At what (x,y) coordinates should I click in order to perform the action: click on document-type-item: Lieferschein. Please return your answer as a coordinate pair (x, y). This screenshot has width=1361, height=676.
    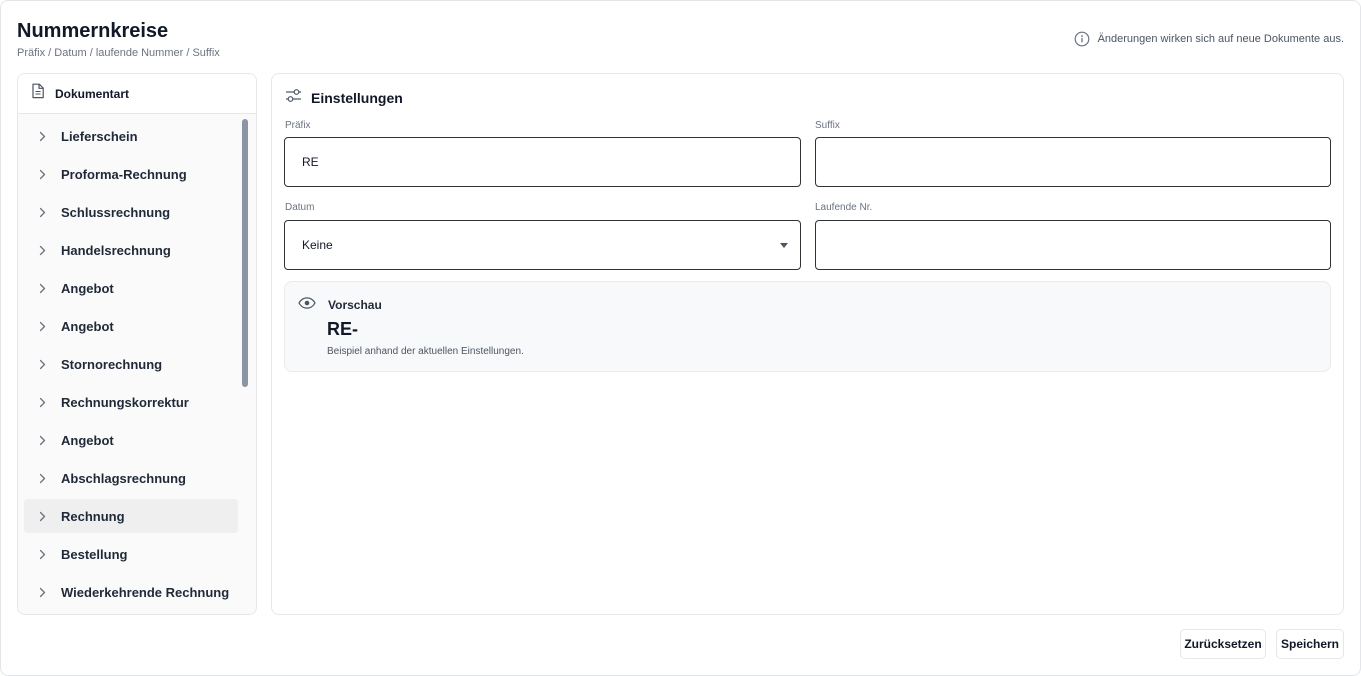
    Looking at the image, I should click on (131, 136).